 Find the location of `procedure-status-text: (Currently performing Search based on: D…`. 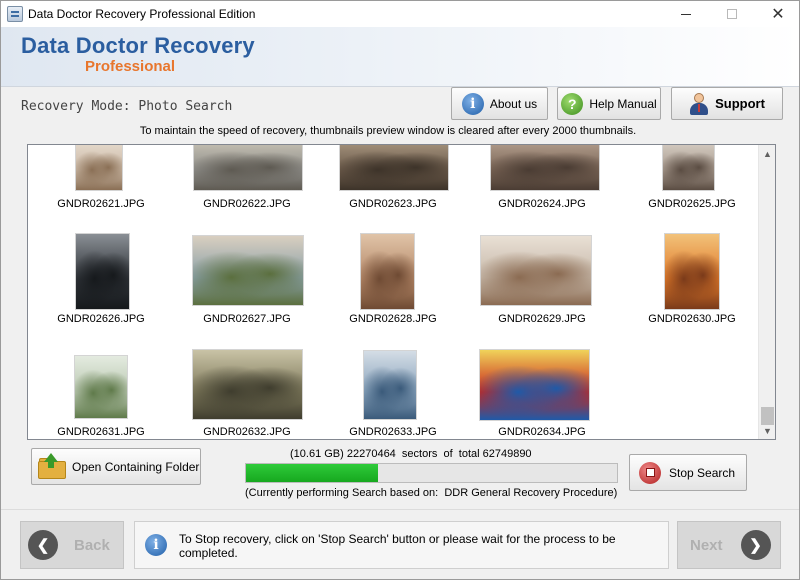

procedure-status-text: (Currently performing Search based on: D… is located at coordinates (431, 493).